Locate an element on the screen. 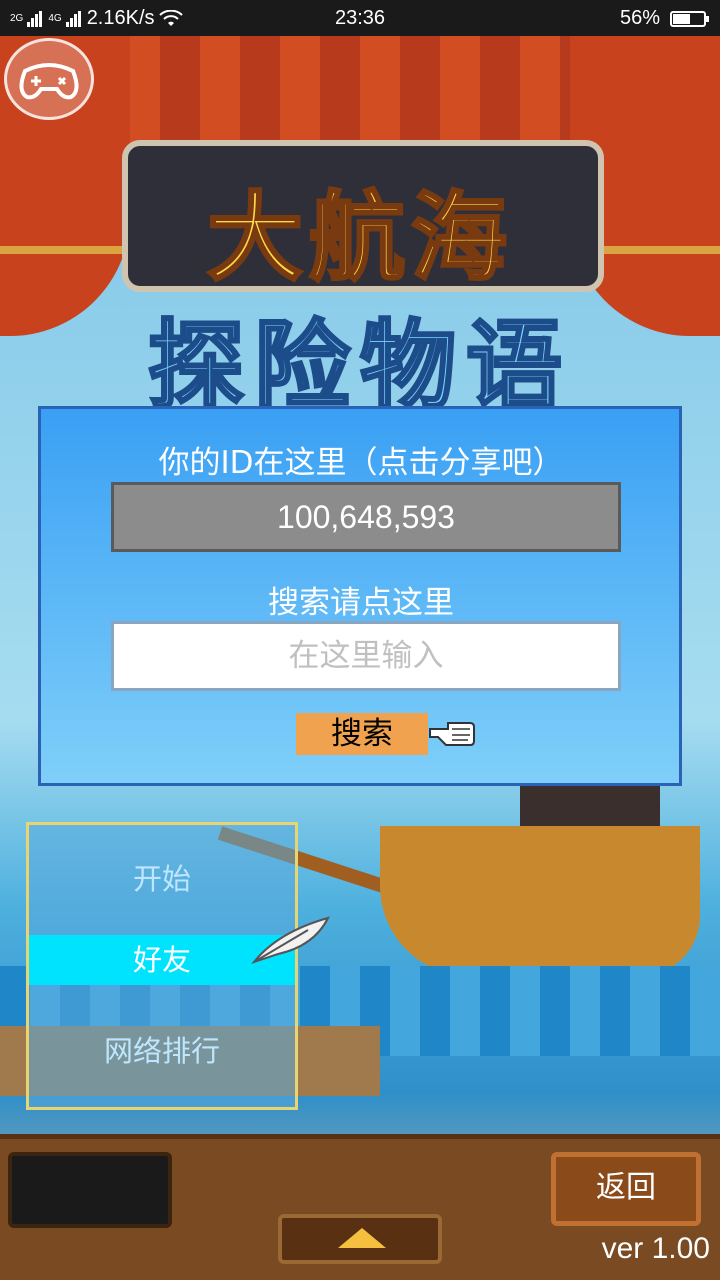  item-slot is located at coordinates (90, 1190).